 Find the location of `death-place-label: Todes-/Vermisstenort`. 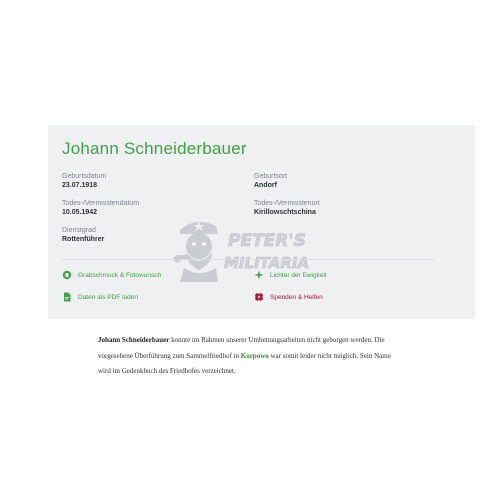

death-place-label: Todes-/Vermisstenort is located at coordinates (287, 203).